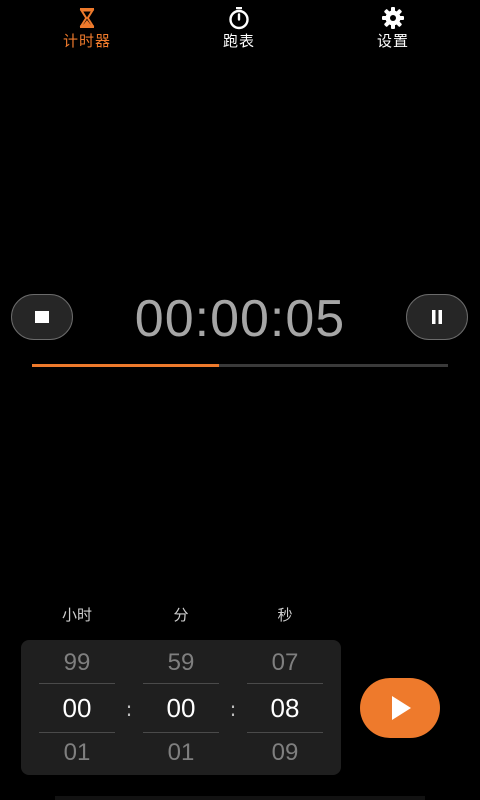  I want to click on start-button, so click(400, 708).